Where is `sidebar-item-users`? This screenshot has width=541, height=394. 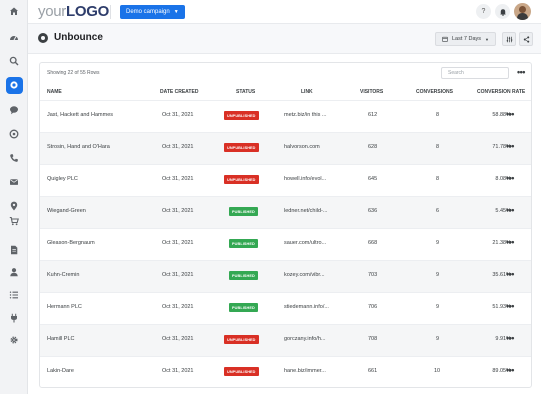 sidebar-item-users is located at coordinates (14, 272).